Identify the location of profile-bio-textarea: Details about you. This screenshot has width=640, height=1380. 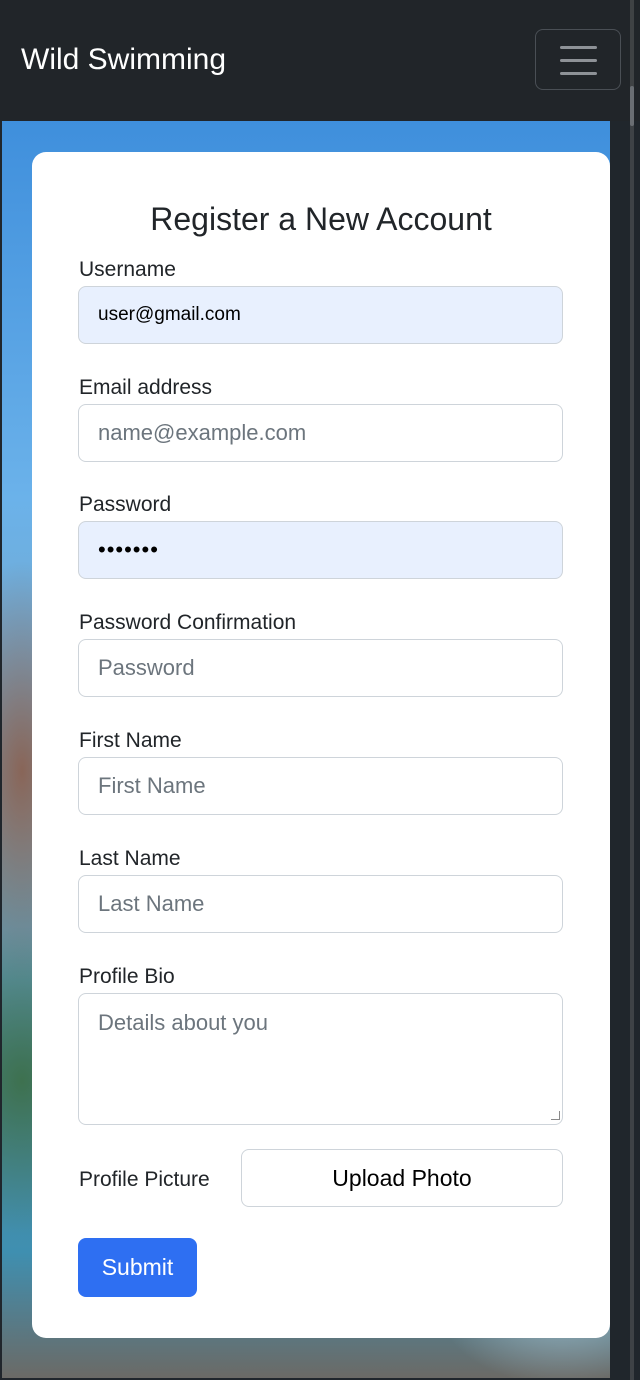
(320, 1059).